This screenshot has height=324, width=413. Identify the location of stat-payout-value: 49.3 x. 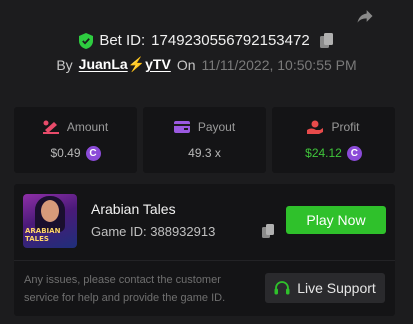
(204, 153).